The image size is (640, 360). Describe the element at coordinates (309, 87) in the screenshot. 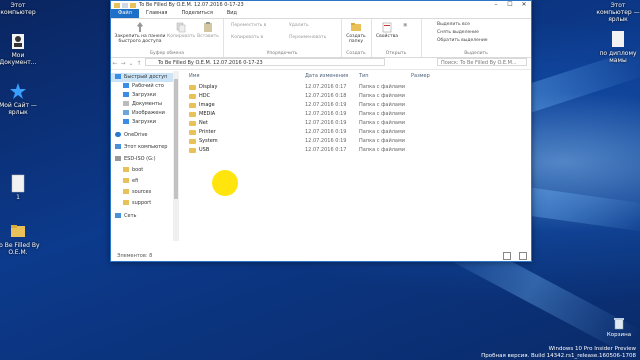

I see `file-row: Display 12.07.2016 0:17 Папка с файлами` at that location.